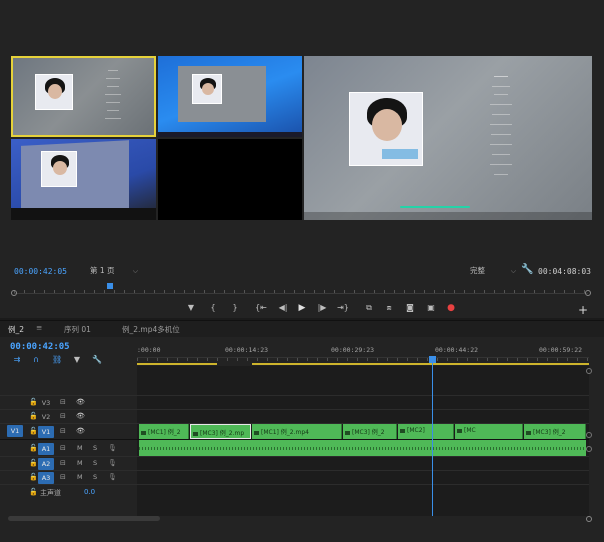 The image size is (604, 542). What do you see at coordinates (97, 360) in the screenshot?
I see `timeline-settings-wrench-icon: 🔧` at bounding box center [97, 360].